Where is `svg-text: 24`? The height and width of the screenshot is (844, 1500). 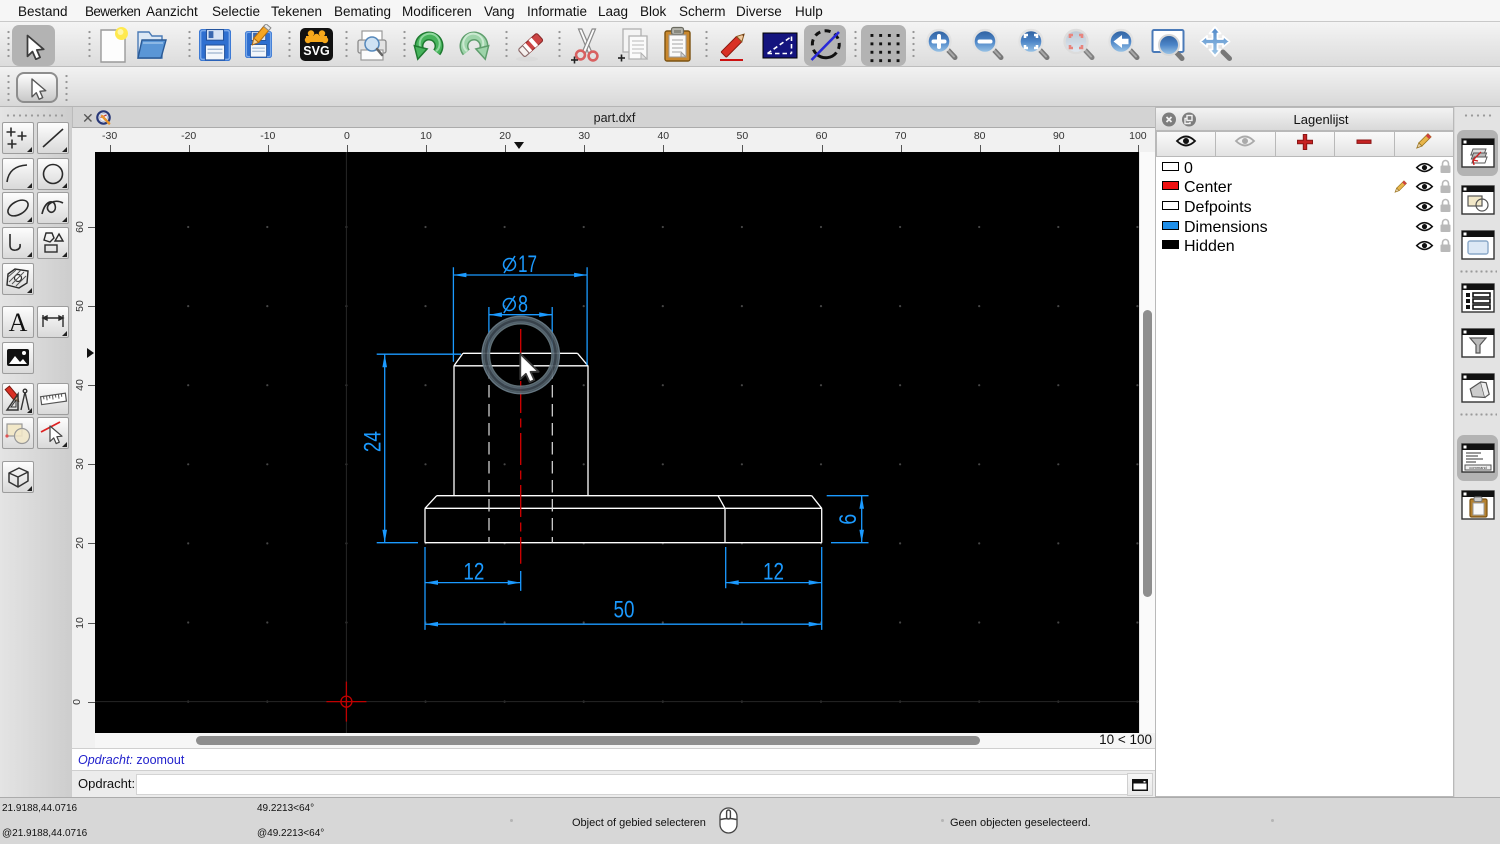
svg-text: 24 is located at coordinates (373, 441).